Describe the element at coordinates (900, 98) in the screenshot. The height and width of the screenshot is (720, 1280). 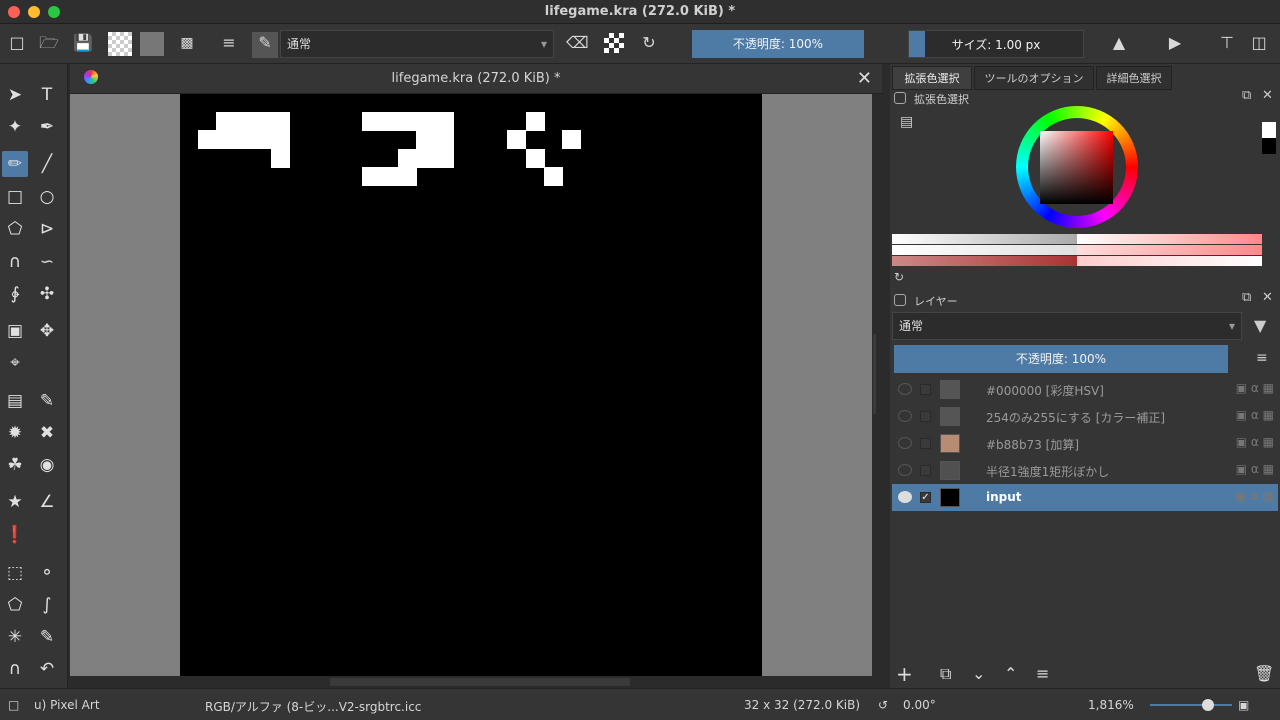
I see `panel-lock-icon` at that location.